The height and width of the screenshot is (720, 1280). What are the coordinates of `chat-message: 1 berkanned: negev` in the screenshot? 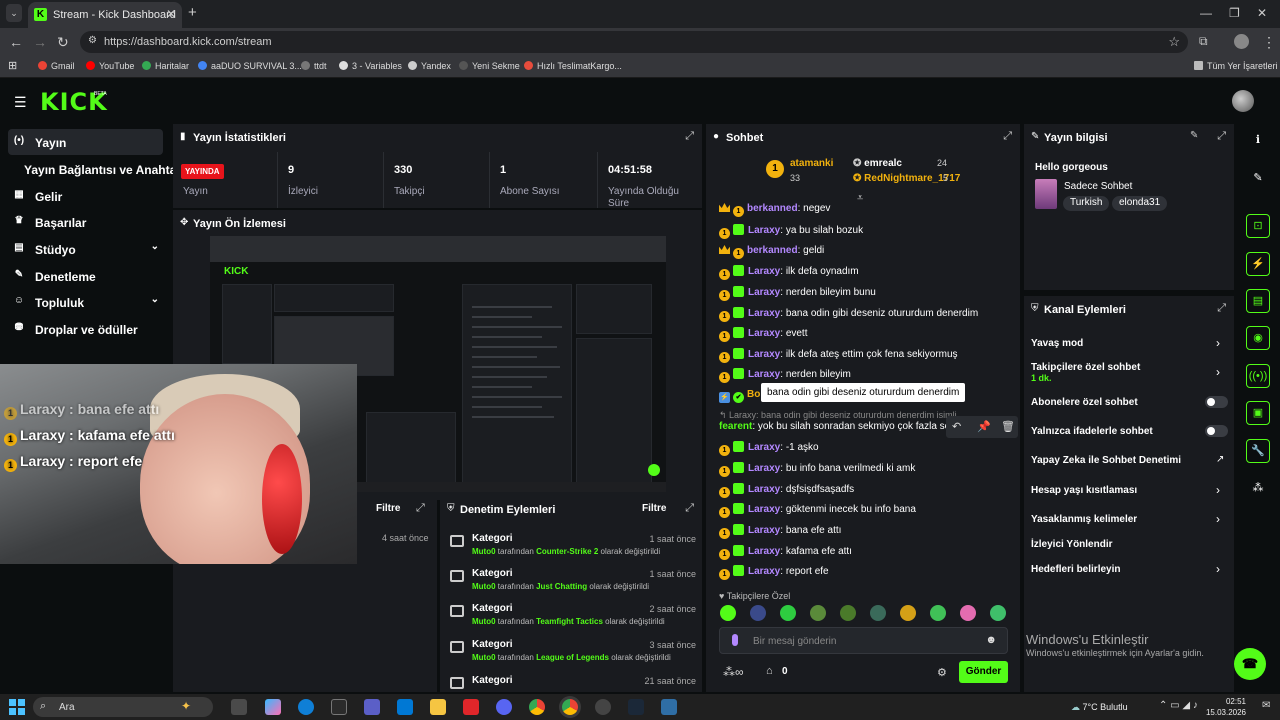 It's located at (774, 212).